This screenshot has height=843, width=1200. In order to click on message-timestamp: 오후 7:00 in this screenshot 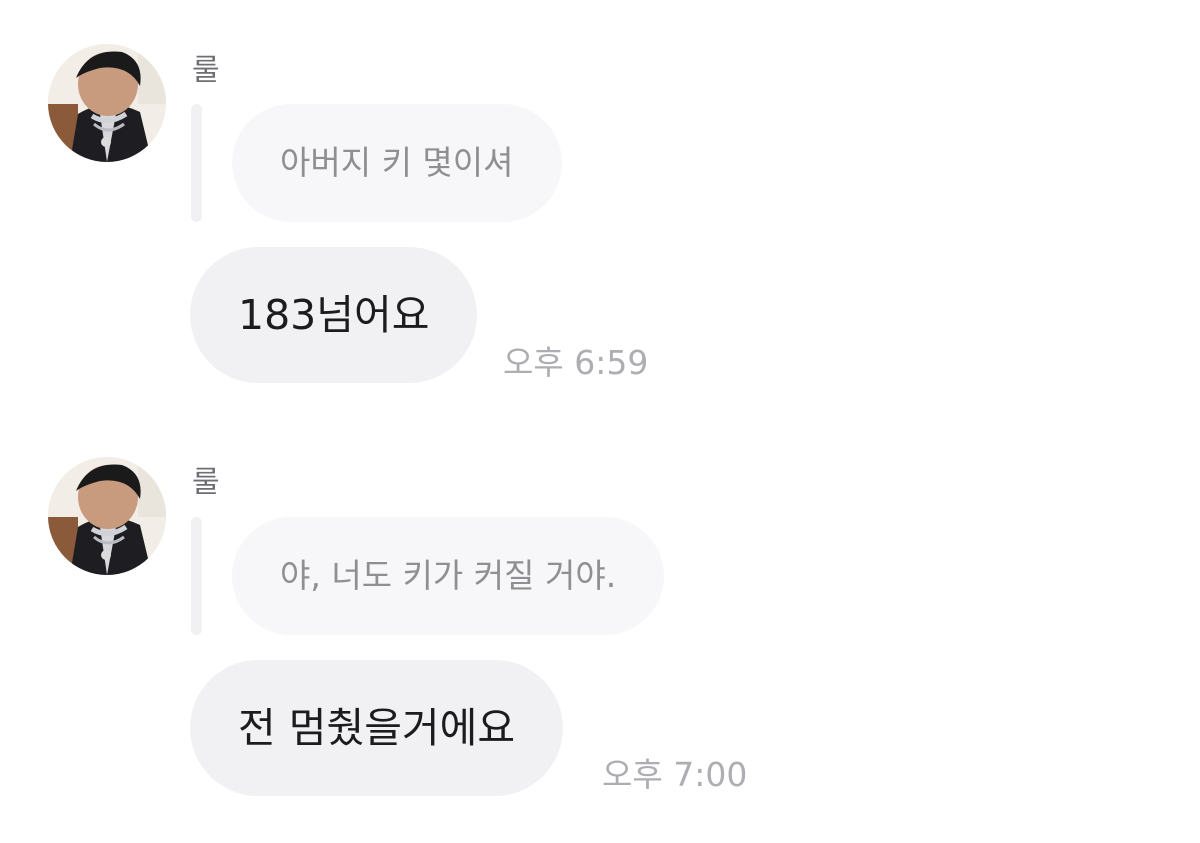, I will do `click(675, 774)`.